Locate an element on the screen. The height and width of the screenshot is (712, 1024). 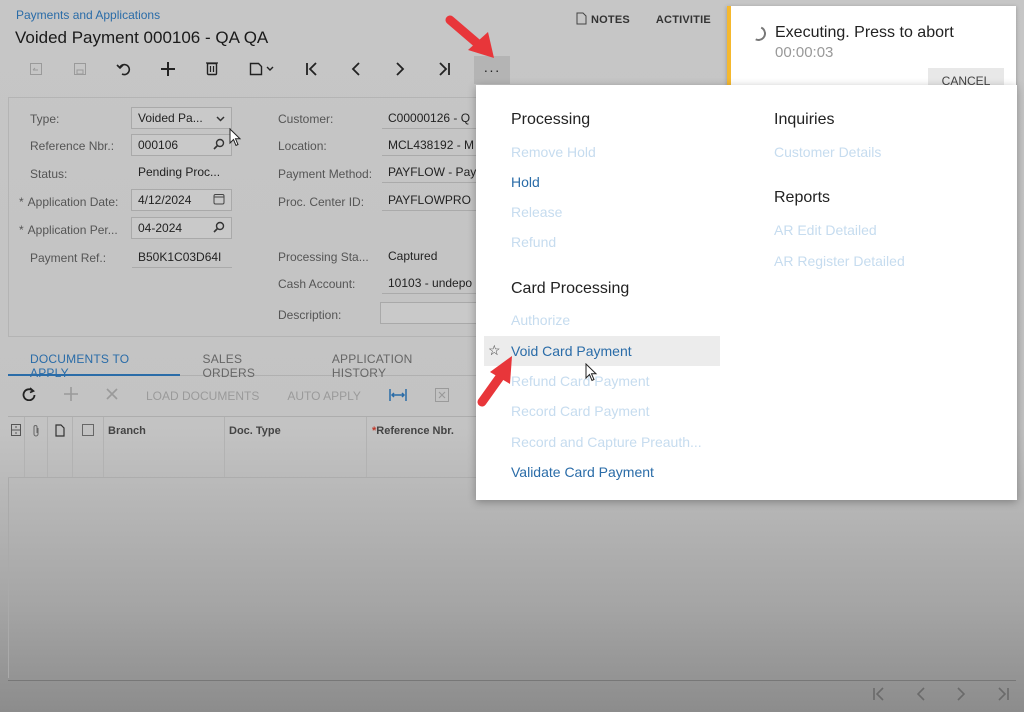
pager-prev-button is located at coordinates (921, 696).